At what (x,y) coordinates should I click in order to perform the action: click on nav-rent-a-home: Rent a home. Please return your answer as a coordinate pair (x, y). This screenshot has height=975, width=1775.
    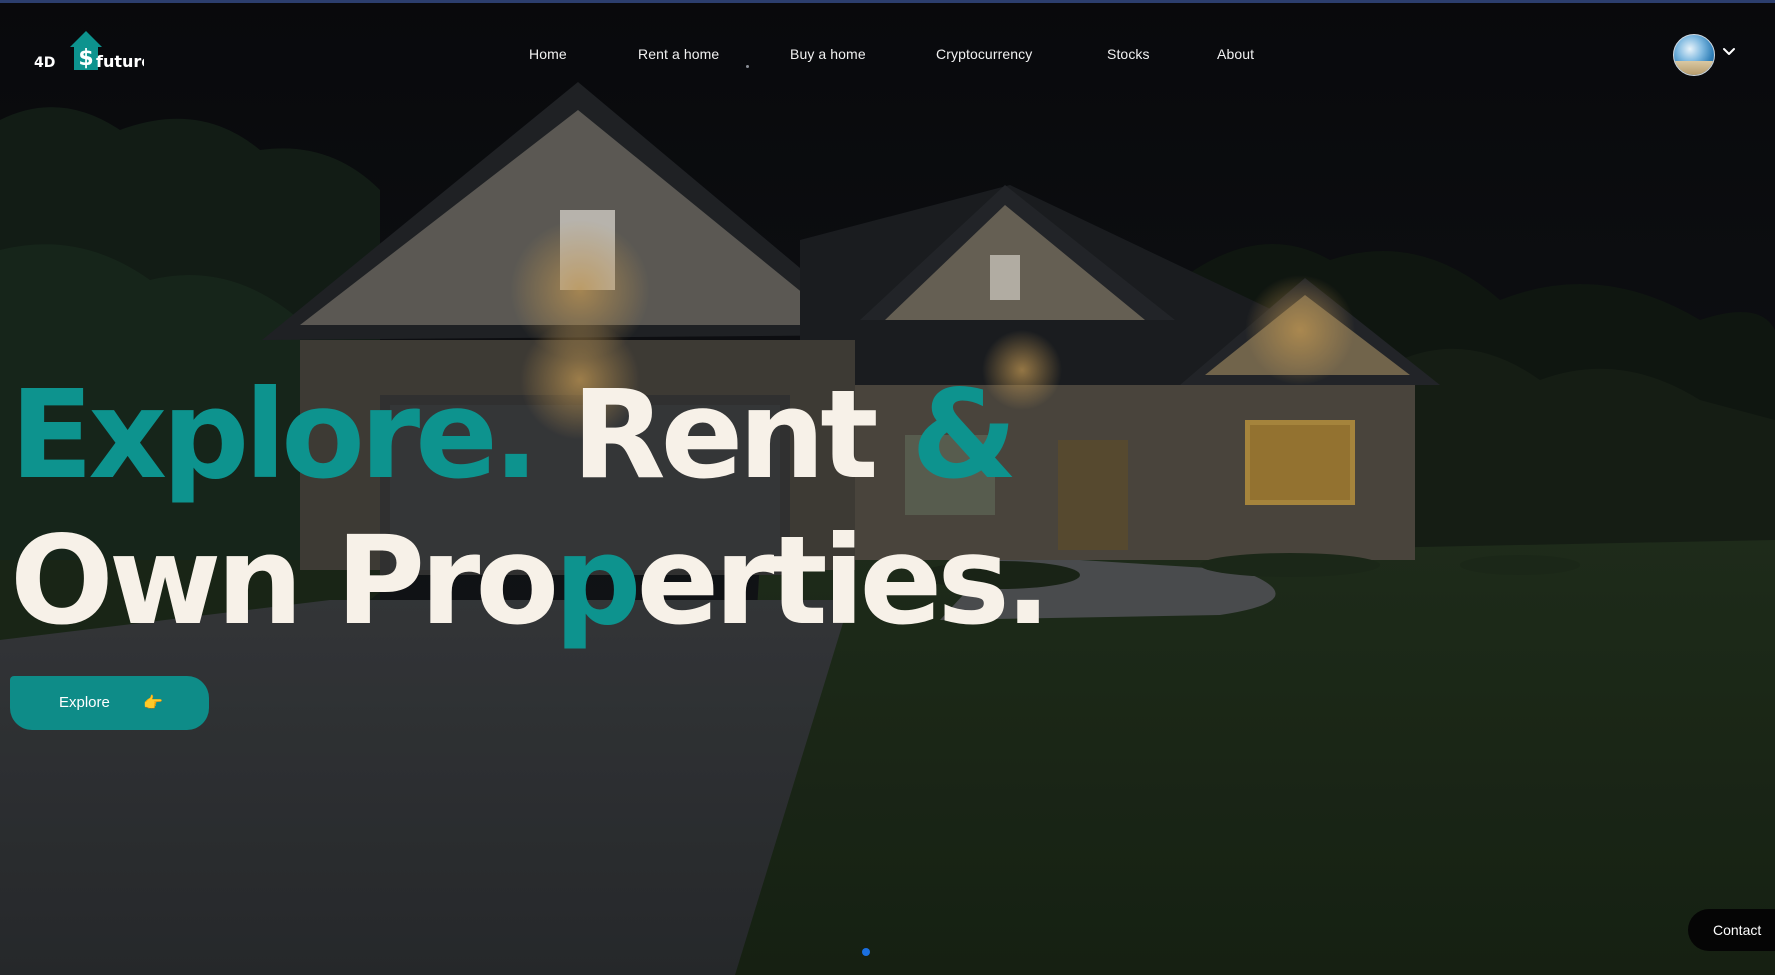
    Looking at the image, I should click on (678, 54).